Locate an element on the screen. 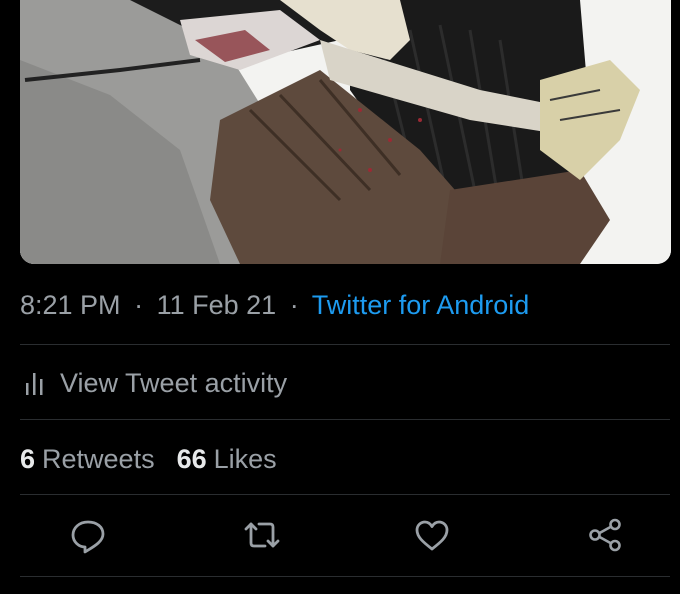 This screenshot has height=594, width=680. retweet-button is located at coordinates (262, 535).